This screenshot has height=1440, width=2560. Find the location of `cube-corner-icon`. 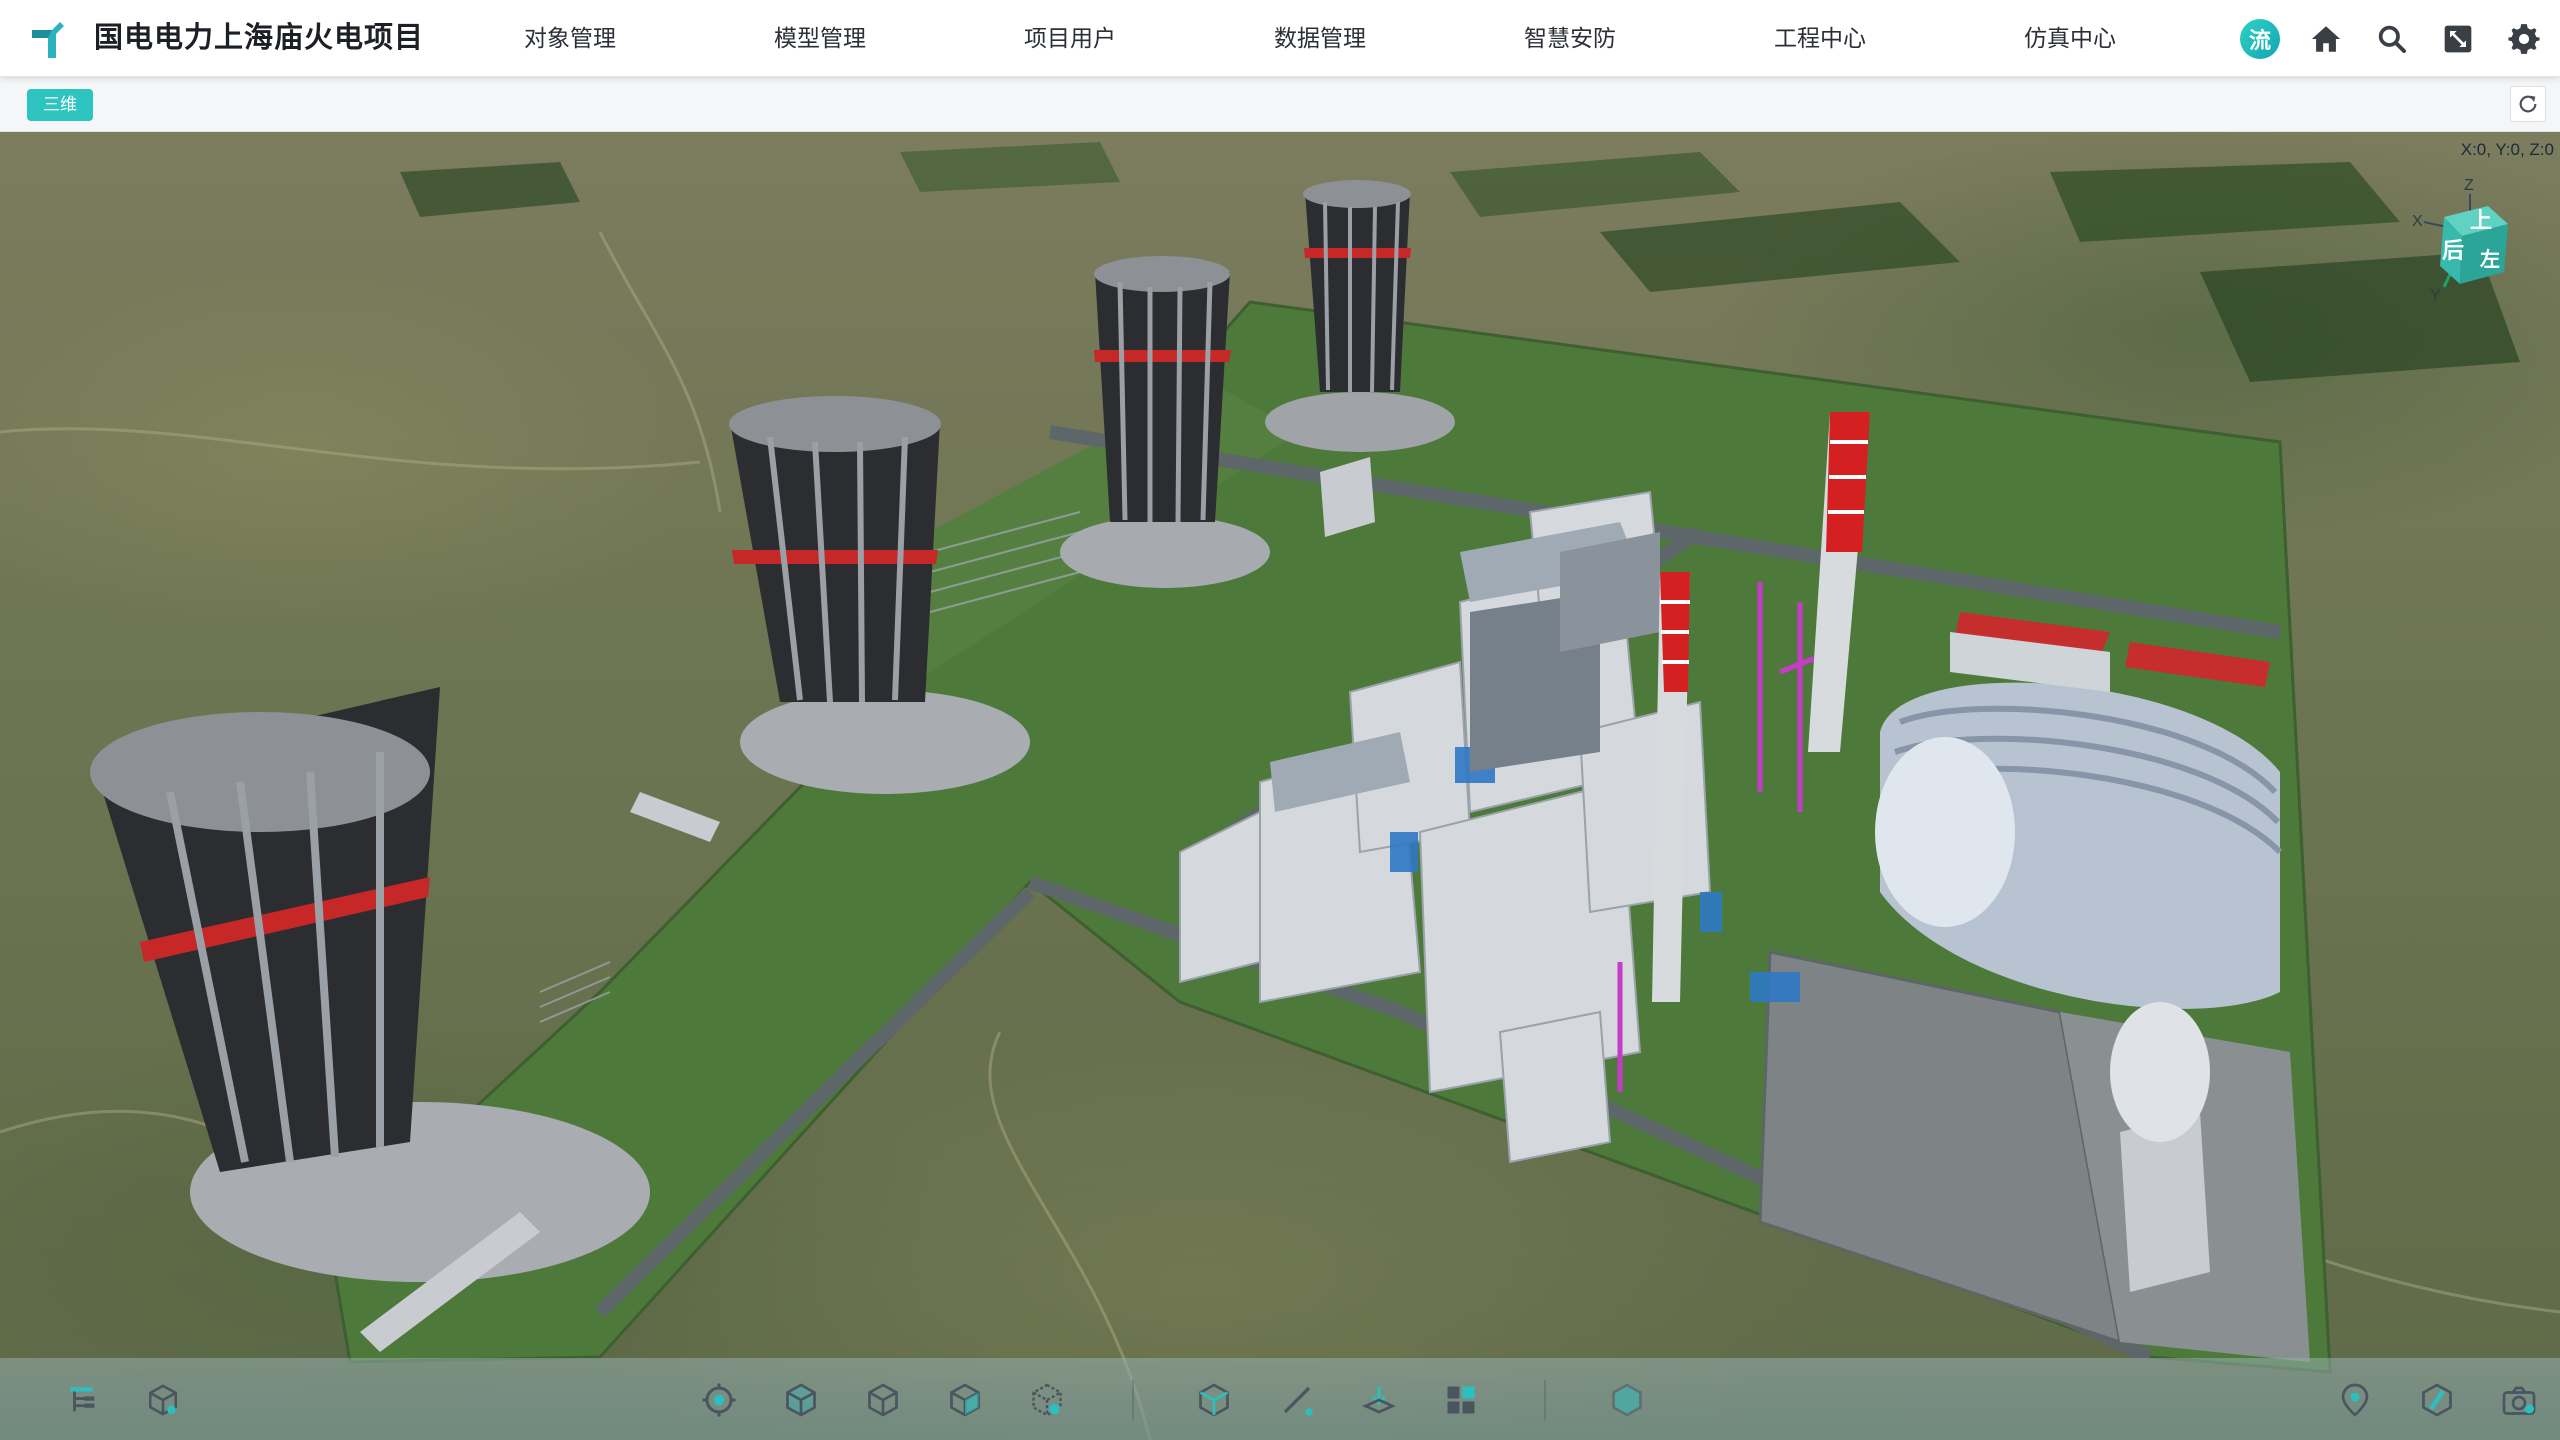

cube-corner-icon is located at coordinates (965, 1400).